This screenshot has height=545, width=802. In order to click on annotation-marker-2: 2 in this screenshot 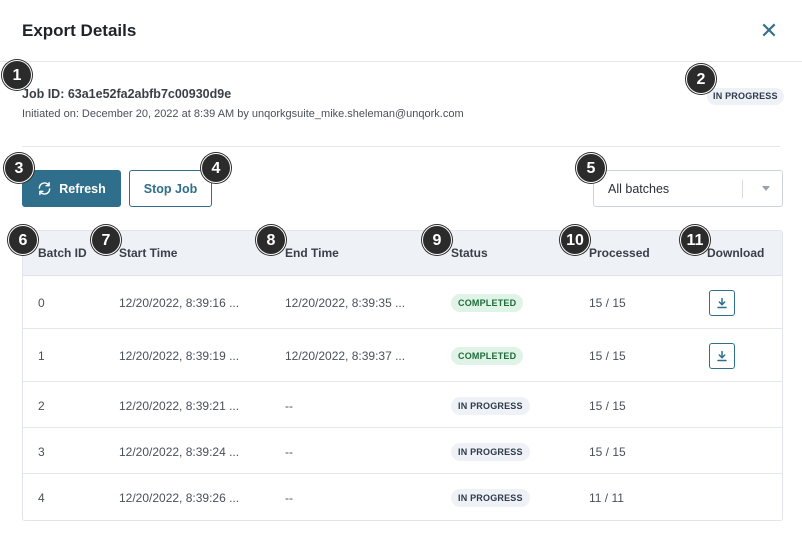, I will do `click(701, 79)`.